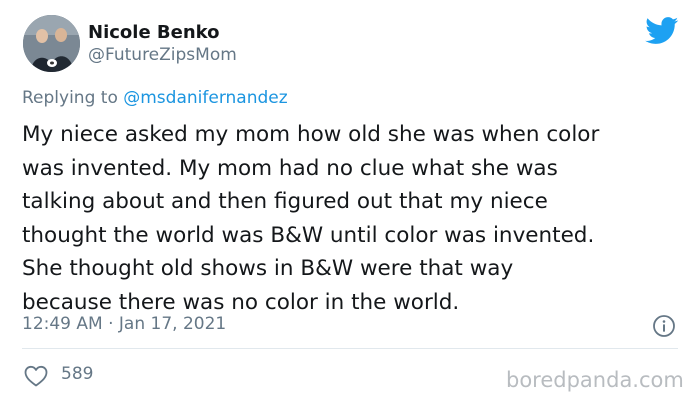  I want to click on display-name: Nicole Benko, so click(154, 32).